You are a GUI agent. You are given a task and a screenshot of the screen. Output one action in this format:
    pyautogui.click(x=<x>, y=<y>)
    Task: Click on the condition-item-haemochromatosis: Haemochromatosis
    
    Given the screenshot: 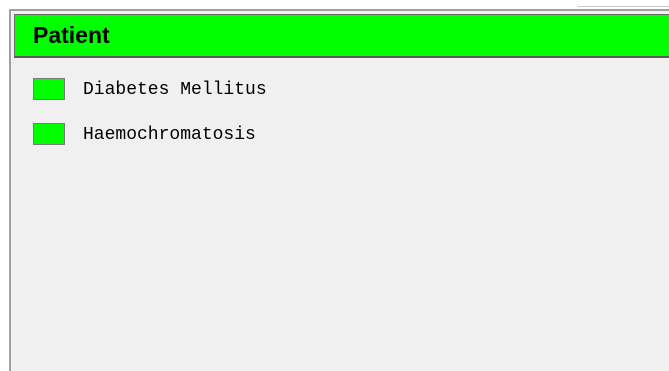 What is the action you would take?
    pyautogui.click(x=233, y=136)
    